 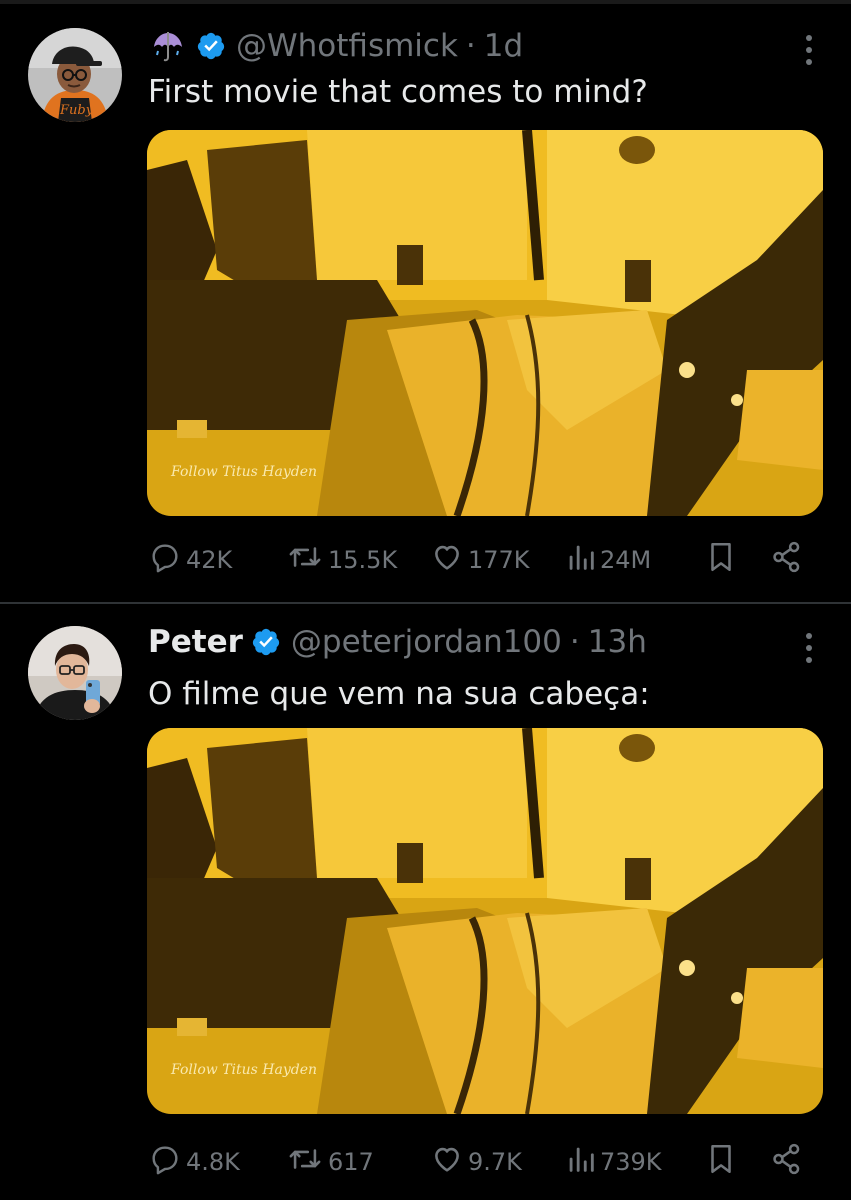 What do you see at coordinates (503, 46) in the screenshot?
I see `timestamp: 1d` at bounding box center [503, 46].